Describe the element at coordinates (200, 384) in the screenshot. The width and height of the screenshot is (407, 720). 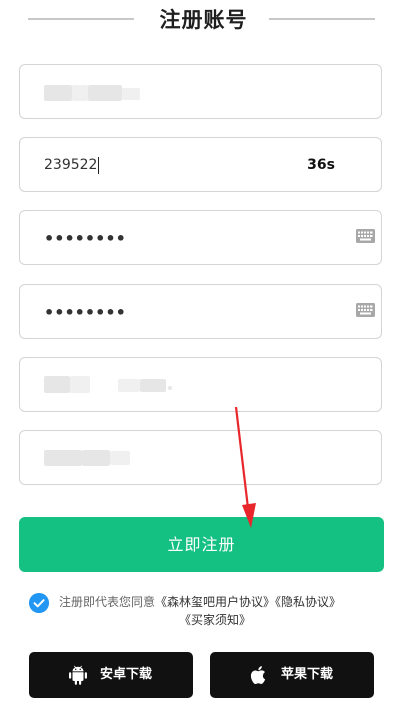
I see `nickname-field` at that location.